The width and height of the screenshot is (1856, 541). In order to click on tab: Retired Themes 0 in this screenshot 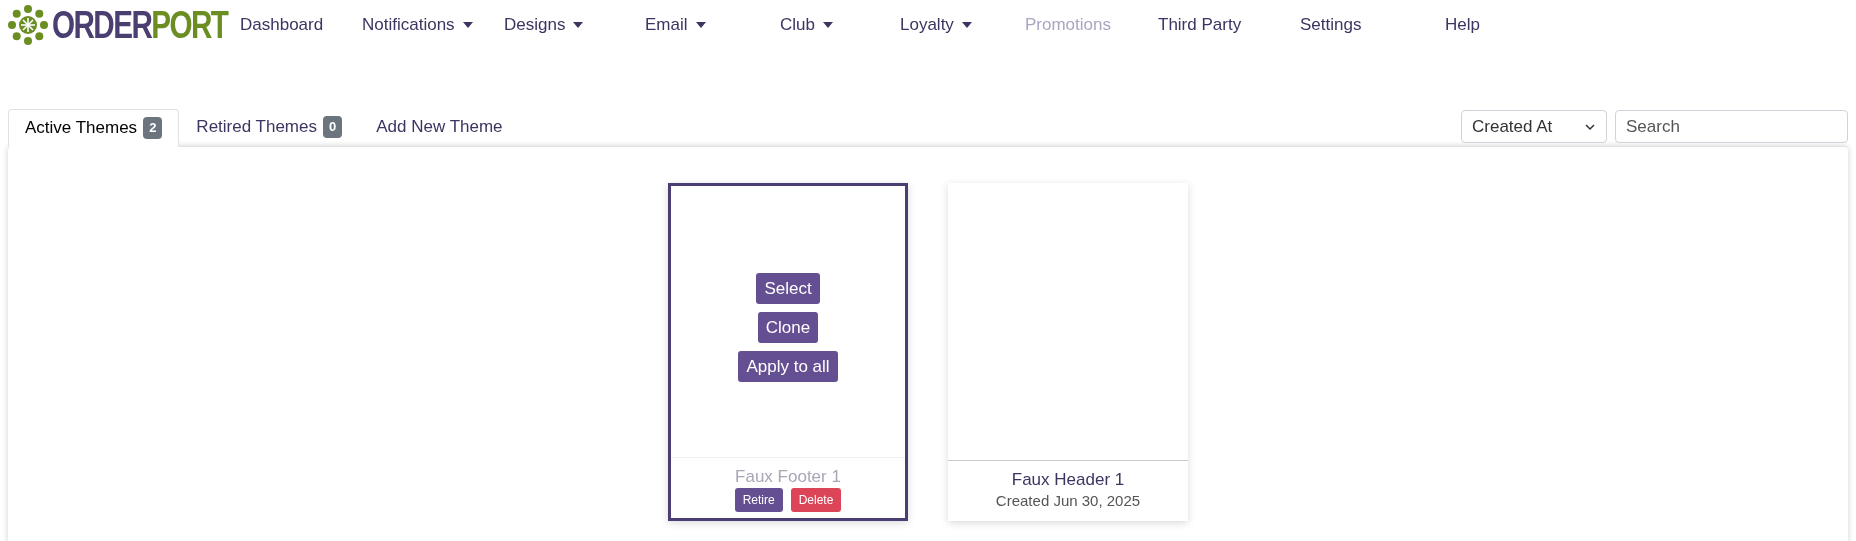, I will do `click(269, 127)`.